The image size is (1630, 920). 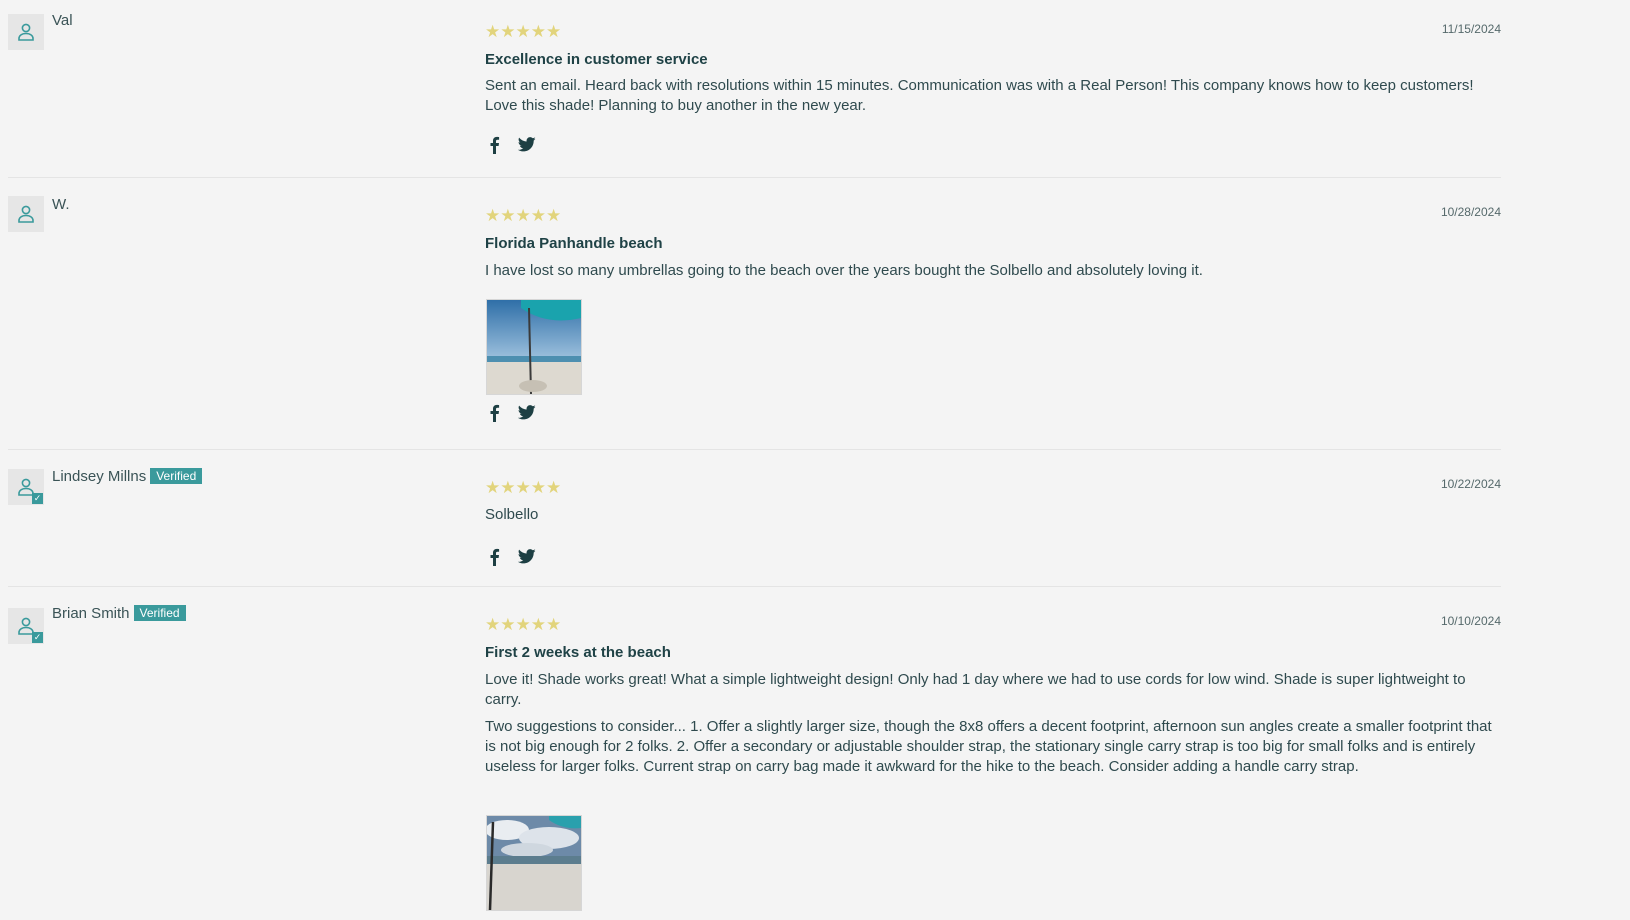 I want to click on review-date: 10/22/2024, so click(x=1470, y=484).